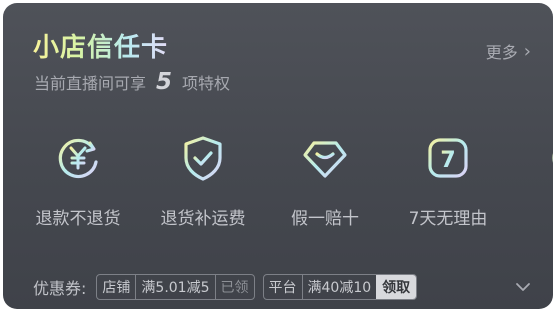 This screenshot has height=315, width=558. I want to click on privilege-count: 5, so click(164, 82).